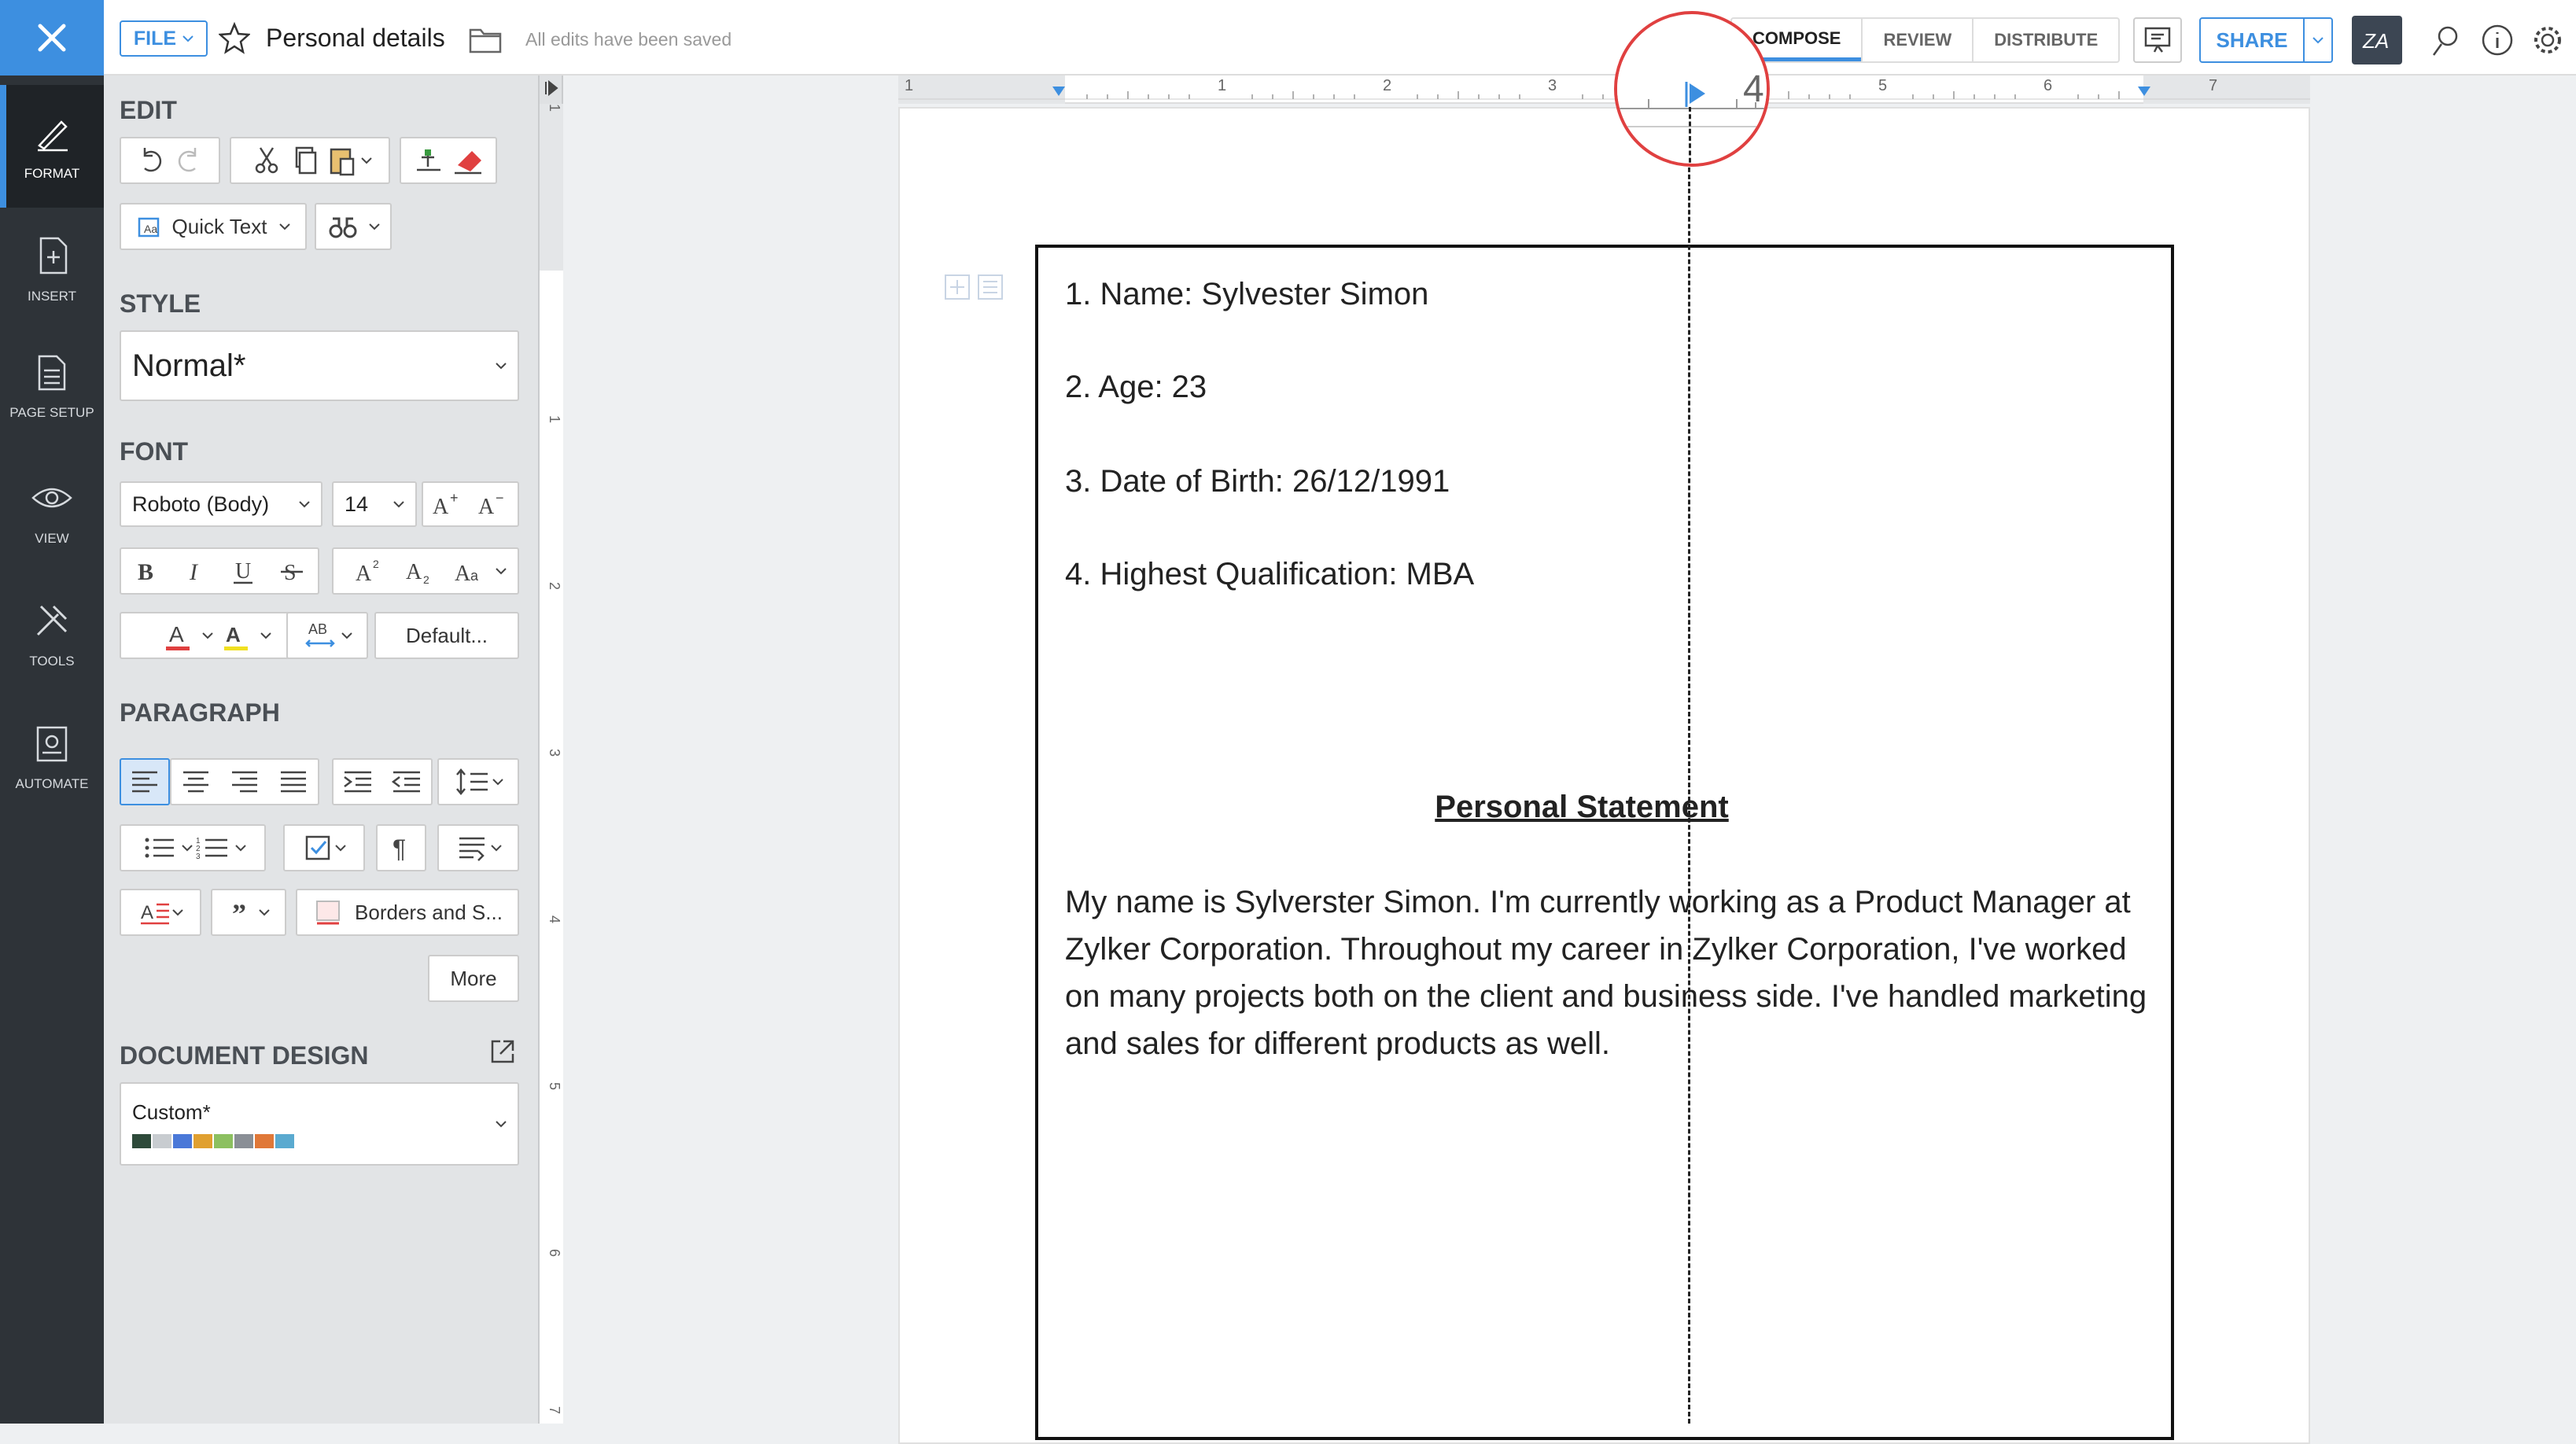 The image size is (2576, 1444). What do you see at coordinates (146, 571) in the screenshot?
I see `bold-icon: B` at bounding box center [146, 571].